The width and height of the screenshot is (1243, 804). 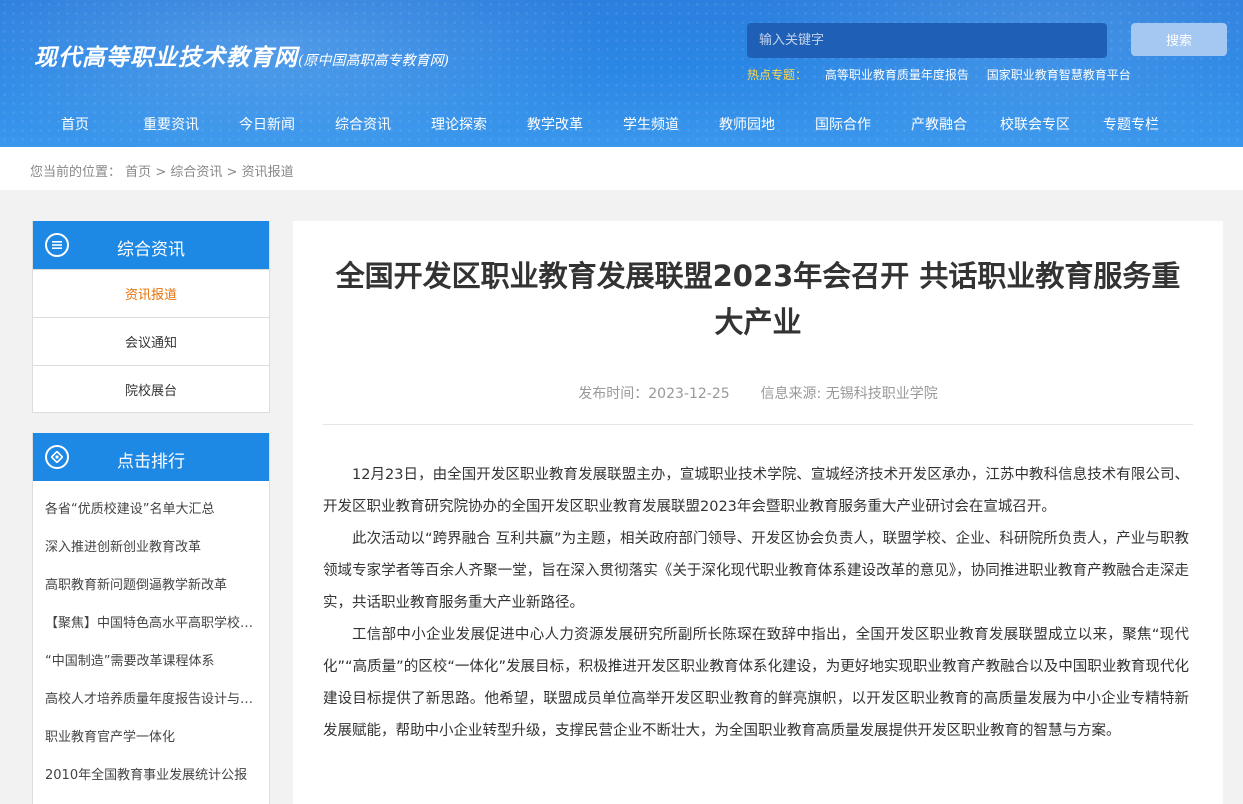 I want to click on search-button: 搜索, so click(x=1179, y=39).